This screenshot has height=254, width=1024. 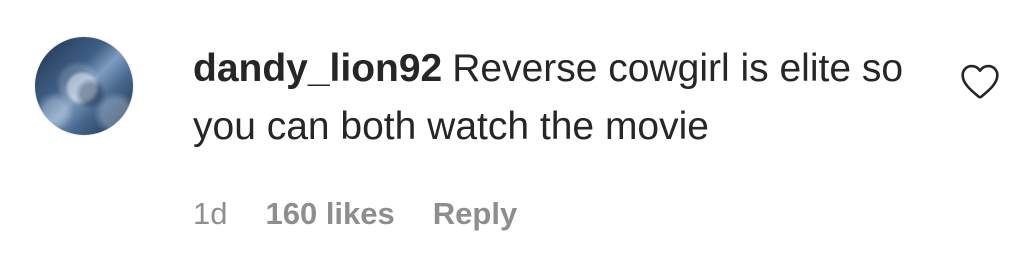 I want to click on heart-icon, so click(x=980, y=82).